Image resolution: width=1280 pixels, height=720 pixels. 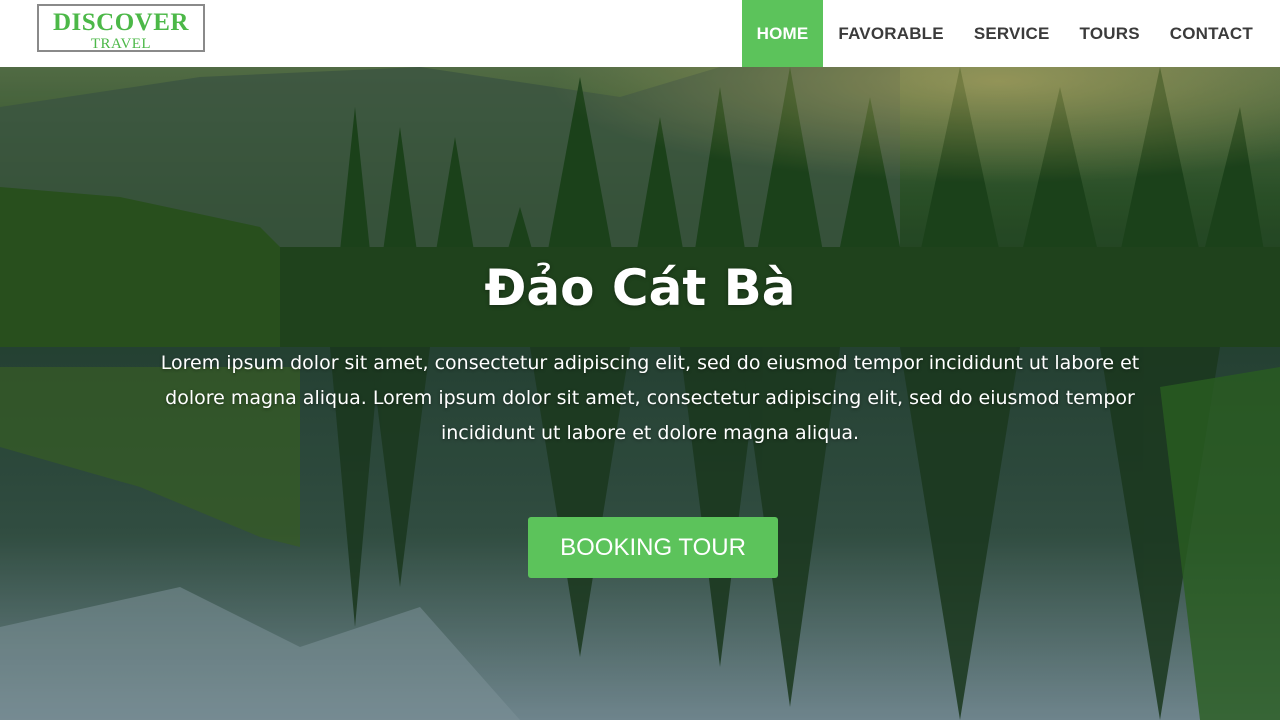 What do you see at coordinates (653, 547) in the screenshot?
I see `booking-tour-button: BOOKING TOUR` at bounding box center [653, 547].